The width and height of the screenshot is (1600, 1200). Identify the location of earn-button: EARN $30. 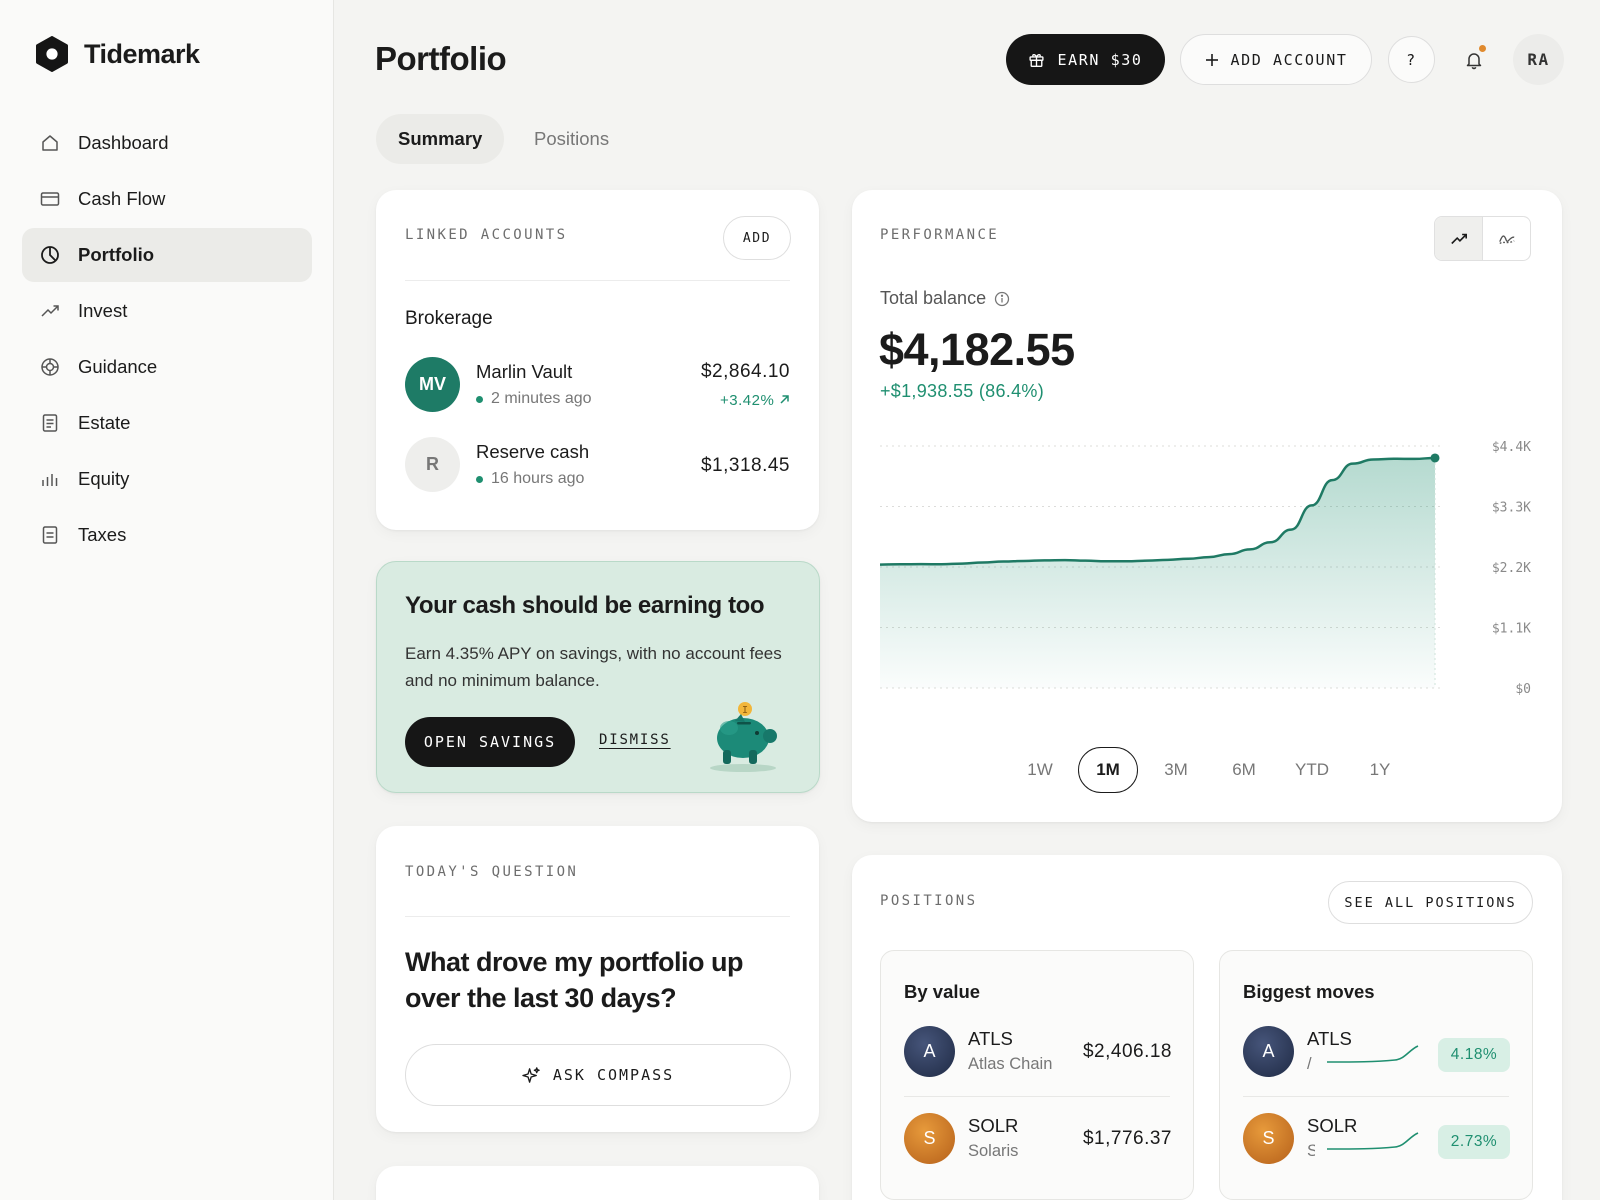
(1085, 59).